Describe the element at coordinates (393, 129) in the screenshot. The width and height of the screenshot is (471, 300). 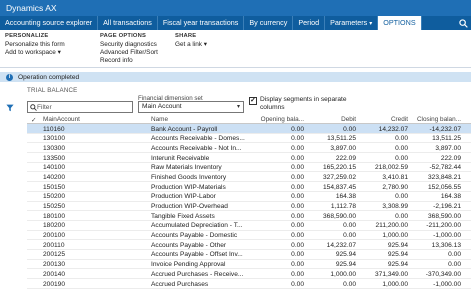
I see `cell-credit: 14,232.07` at that location.